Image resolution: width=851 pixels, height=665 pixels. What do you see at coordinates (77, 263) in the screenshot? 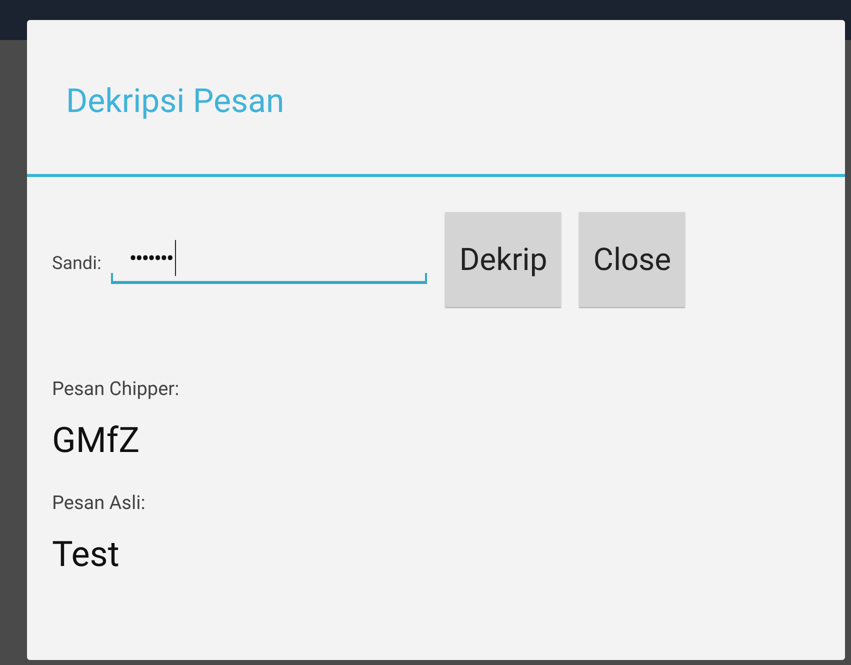
I see `password-label: Sandi:` at bounding box center [77, 263].